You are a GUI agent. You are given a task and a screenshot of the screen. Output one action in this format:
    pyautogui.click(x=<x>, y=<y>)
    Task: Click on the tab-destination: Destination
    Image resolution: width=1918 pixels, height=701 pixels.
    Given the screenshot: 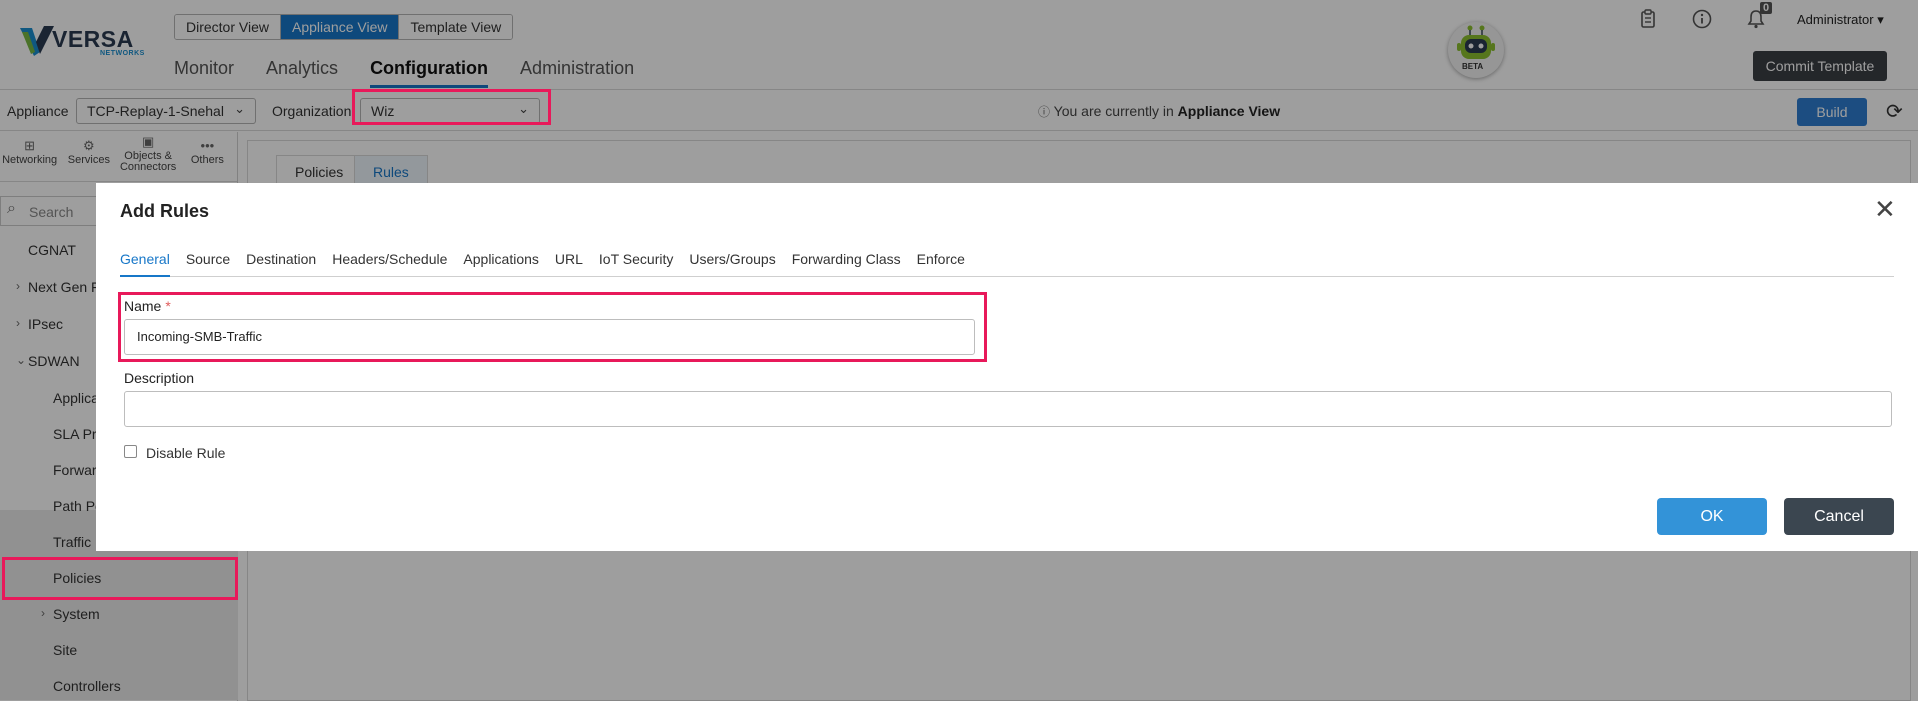 What is the action you would take?
    pyautogui.click(x=281, y=263)
    